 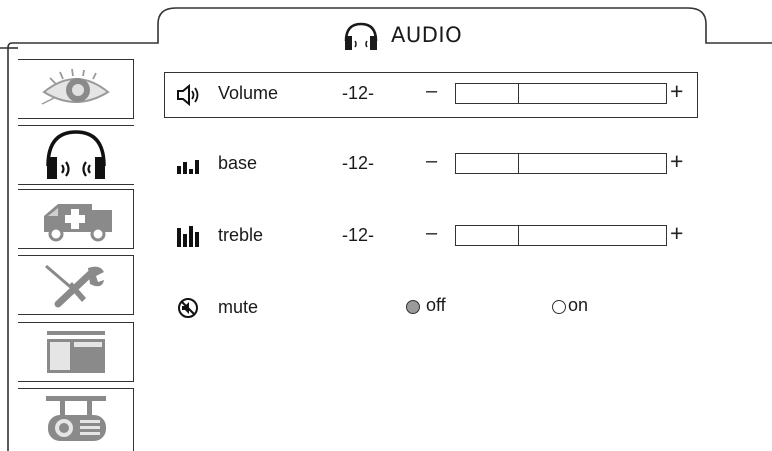 I want to click on ceiling-projector-icon, so click(x=75, y=418).